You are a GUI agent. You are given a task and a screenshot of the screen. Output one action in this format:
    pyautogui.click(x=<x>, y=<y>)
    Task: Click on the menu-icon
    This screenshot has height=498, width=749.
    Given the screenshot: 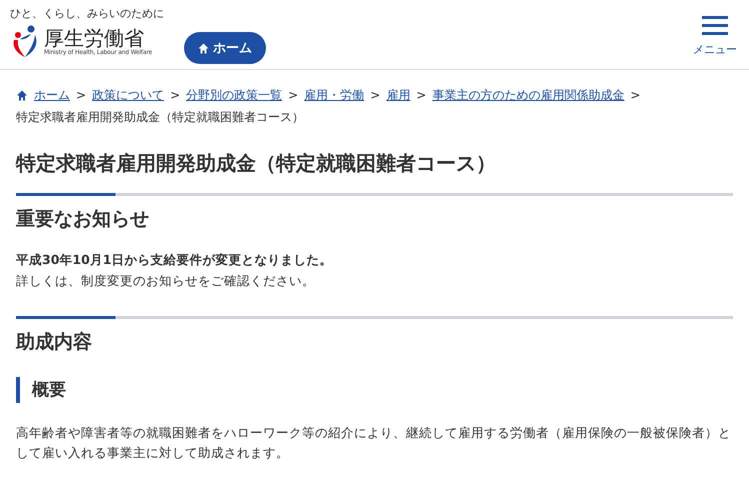 What is the action you would take?
    pyautogui.click(x=715, y=26)
    